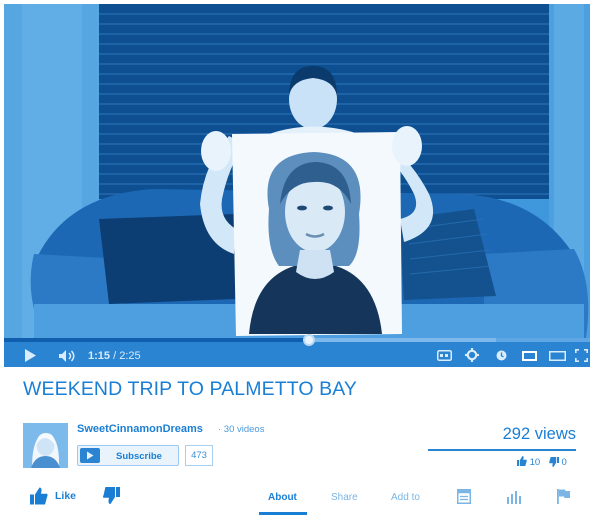  What do you see at coordinates (65, 496) in the screenshot?
I see `like-button-label: Like` at bounding box center [65, 496].